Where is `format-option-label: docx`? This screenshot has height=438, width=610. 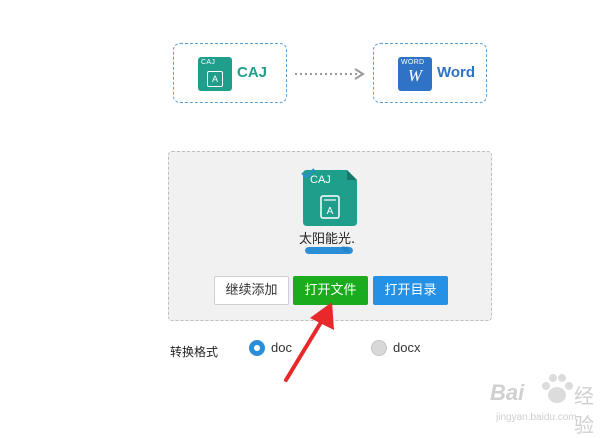 format-option-label: docx is located at coordinates (407, 347).